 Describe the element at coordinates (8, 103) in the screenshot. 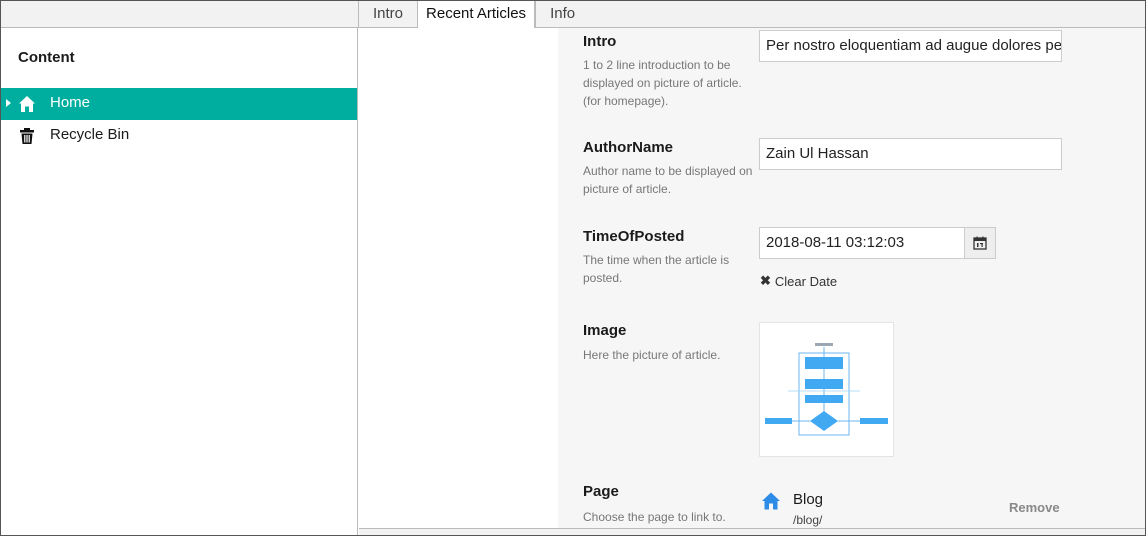

I see `expand-caret-icon` at that location.